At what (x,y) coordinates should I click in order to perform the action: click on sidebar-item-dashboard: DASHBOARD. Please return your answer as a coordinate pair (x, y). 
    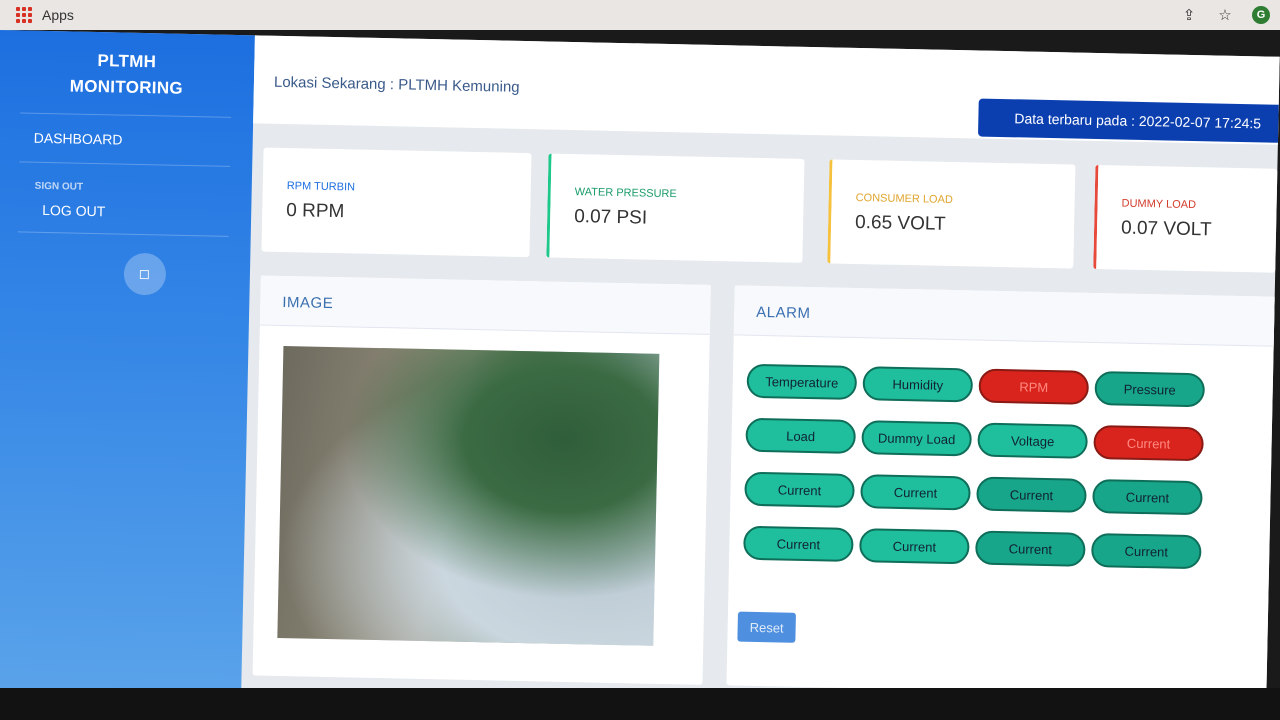
    Looking at the image, I should click on (126, 139).